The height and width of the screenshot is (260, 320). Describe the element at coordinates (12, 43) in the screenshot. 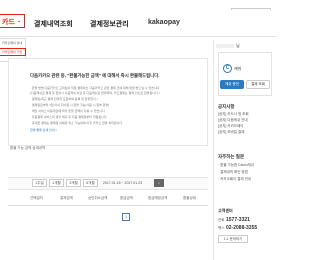

I see `dropdown-item-guide: 카카오페이 안내` at that location.